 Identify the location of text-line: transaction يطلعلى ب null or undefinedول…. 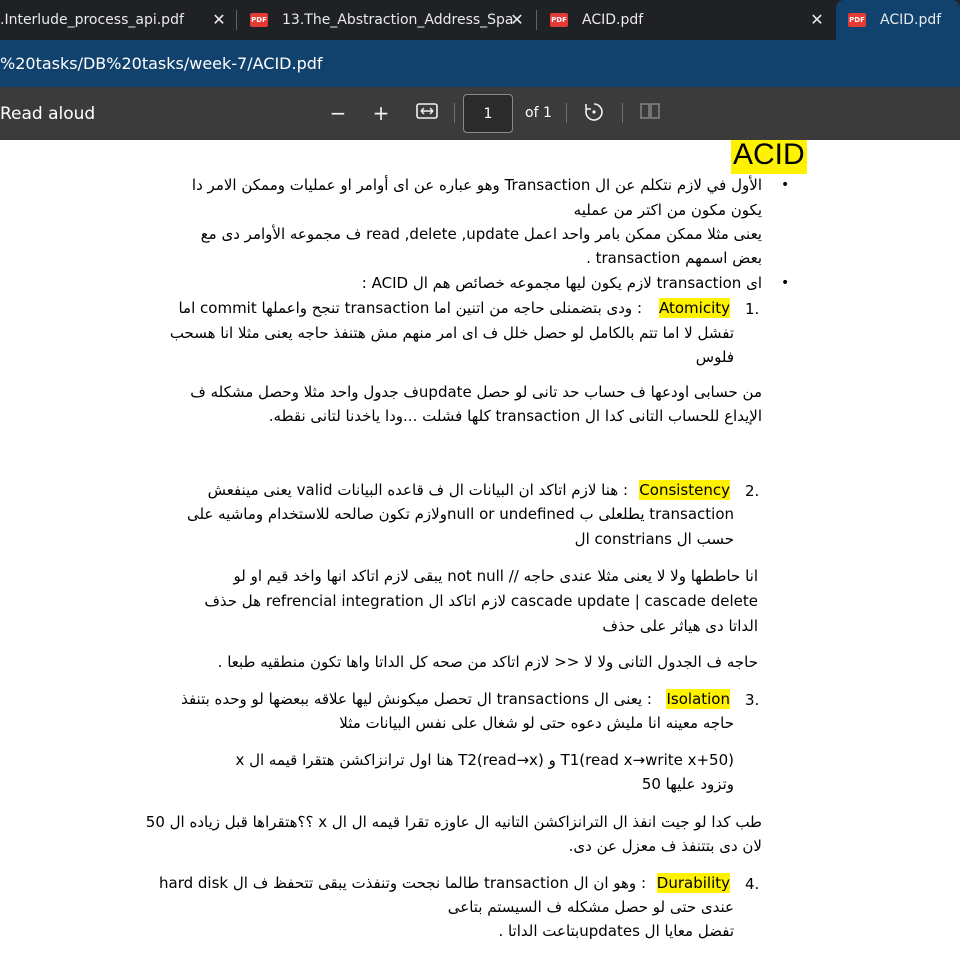
(460, 514).